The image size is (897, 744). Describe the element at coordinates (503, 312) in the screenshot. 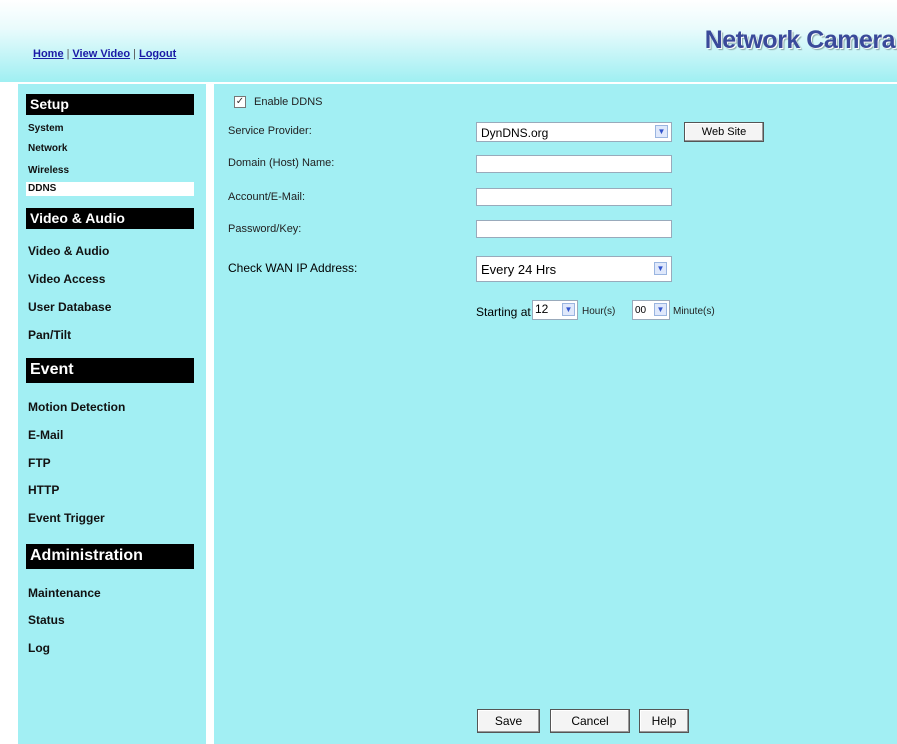

I see `starting-at-label: Starting at` at that location.